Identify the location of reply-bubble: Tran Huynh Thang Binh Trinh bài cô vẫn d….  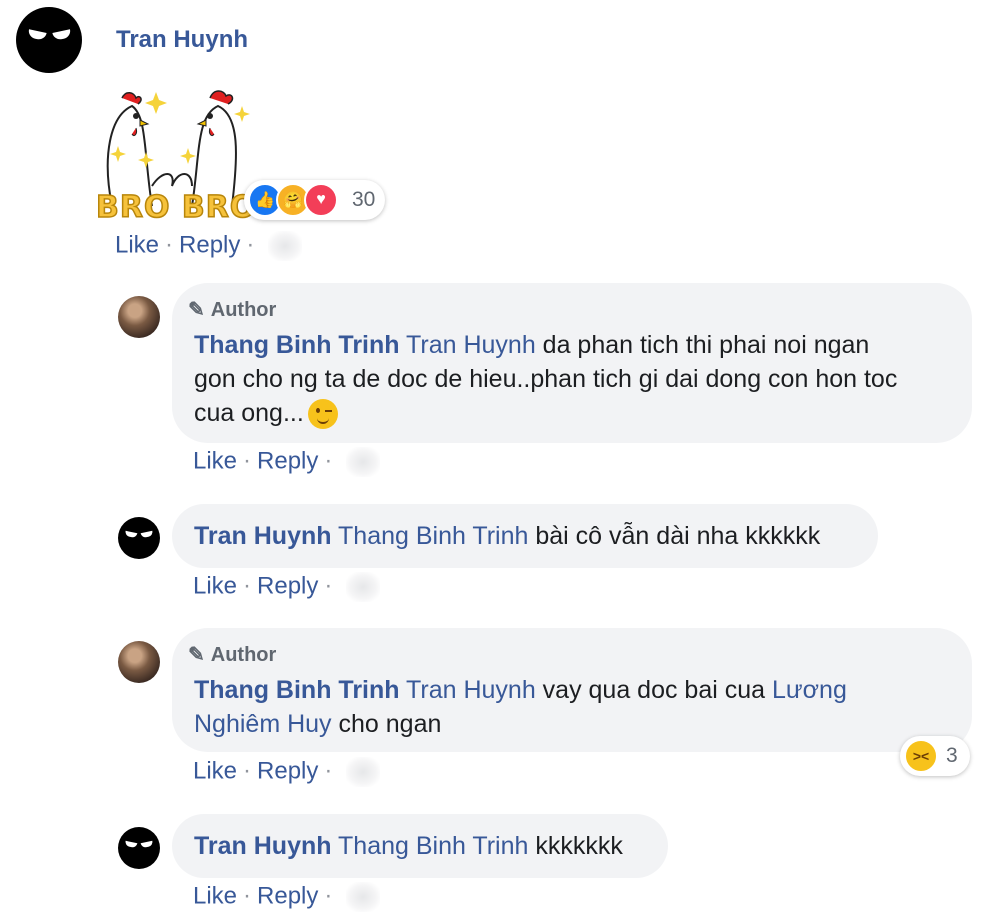
(525, 536).